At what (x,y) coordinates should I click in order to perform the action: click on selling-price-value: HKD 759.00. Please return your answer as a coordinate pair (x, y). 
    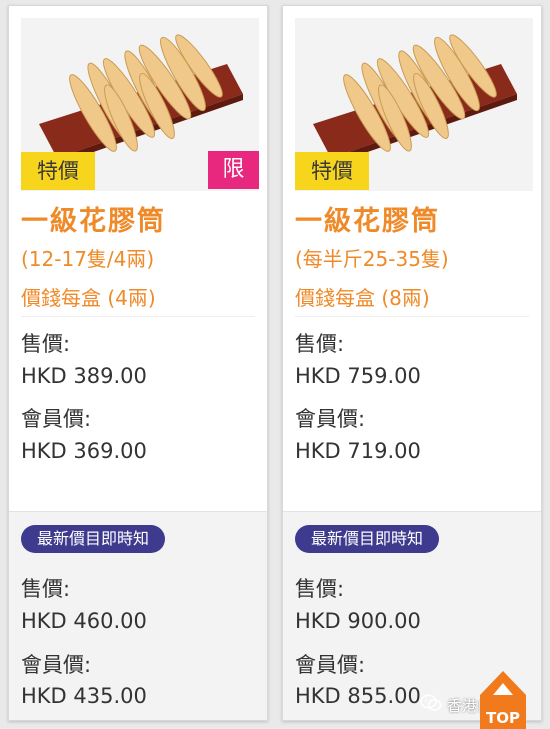
    Looking at the image, I should click on (358, 376).